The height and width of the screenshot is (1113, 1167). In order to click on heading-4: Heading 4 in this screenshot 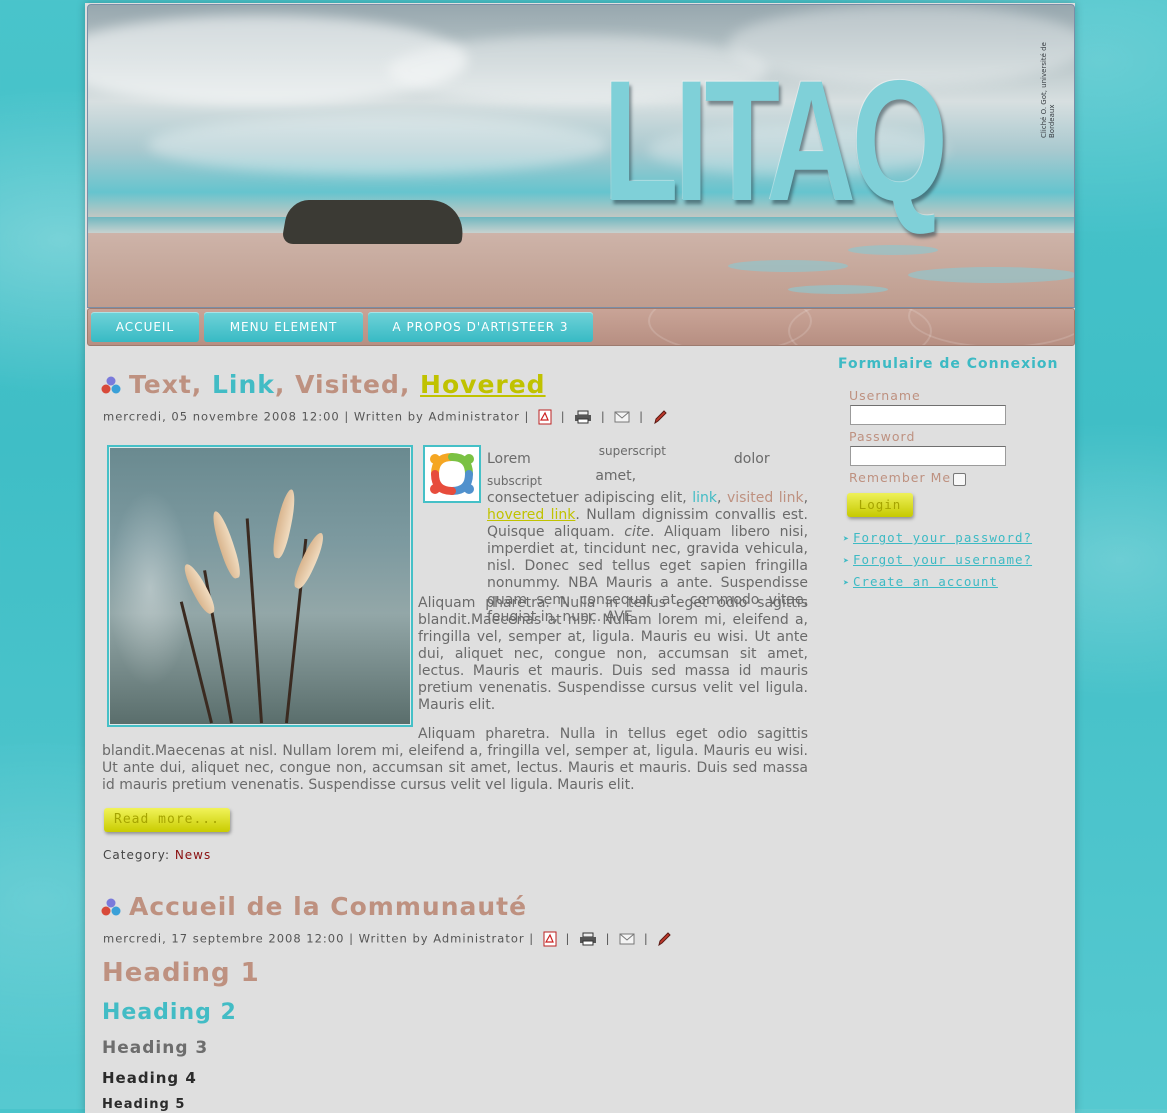, I will do `click(149, 1078)`.